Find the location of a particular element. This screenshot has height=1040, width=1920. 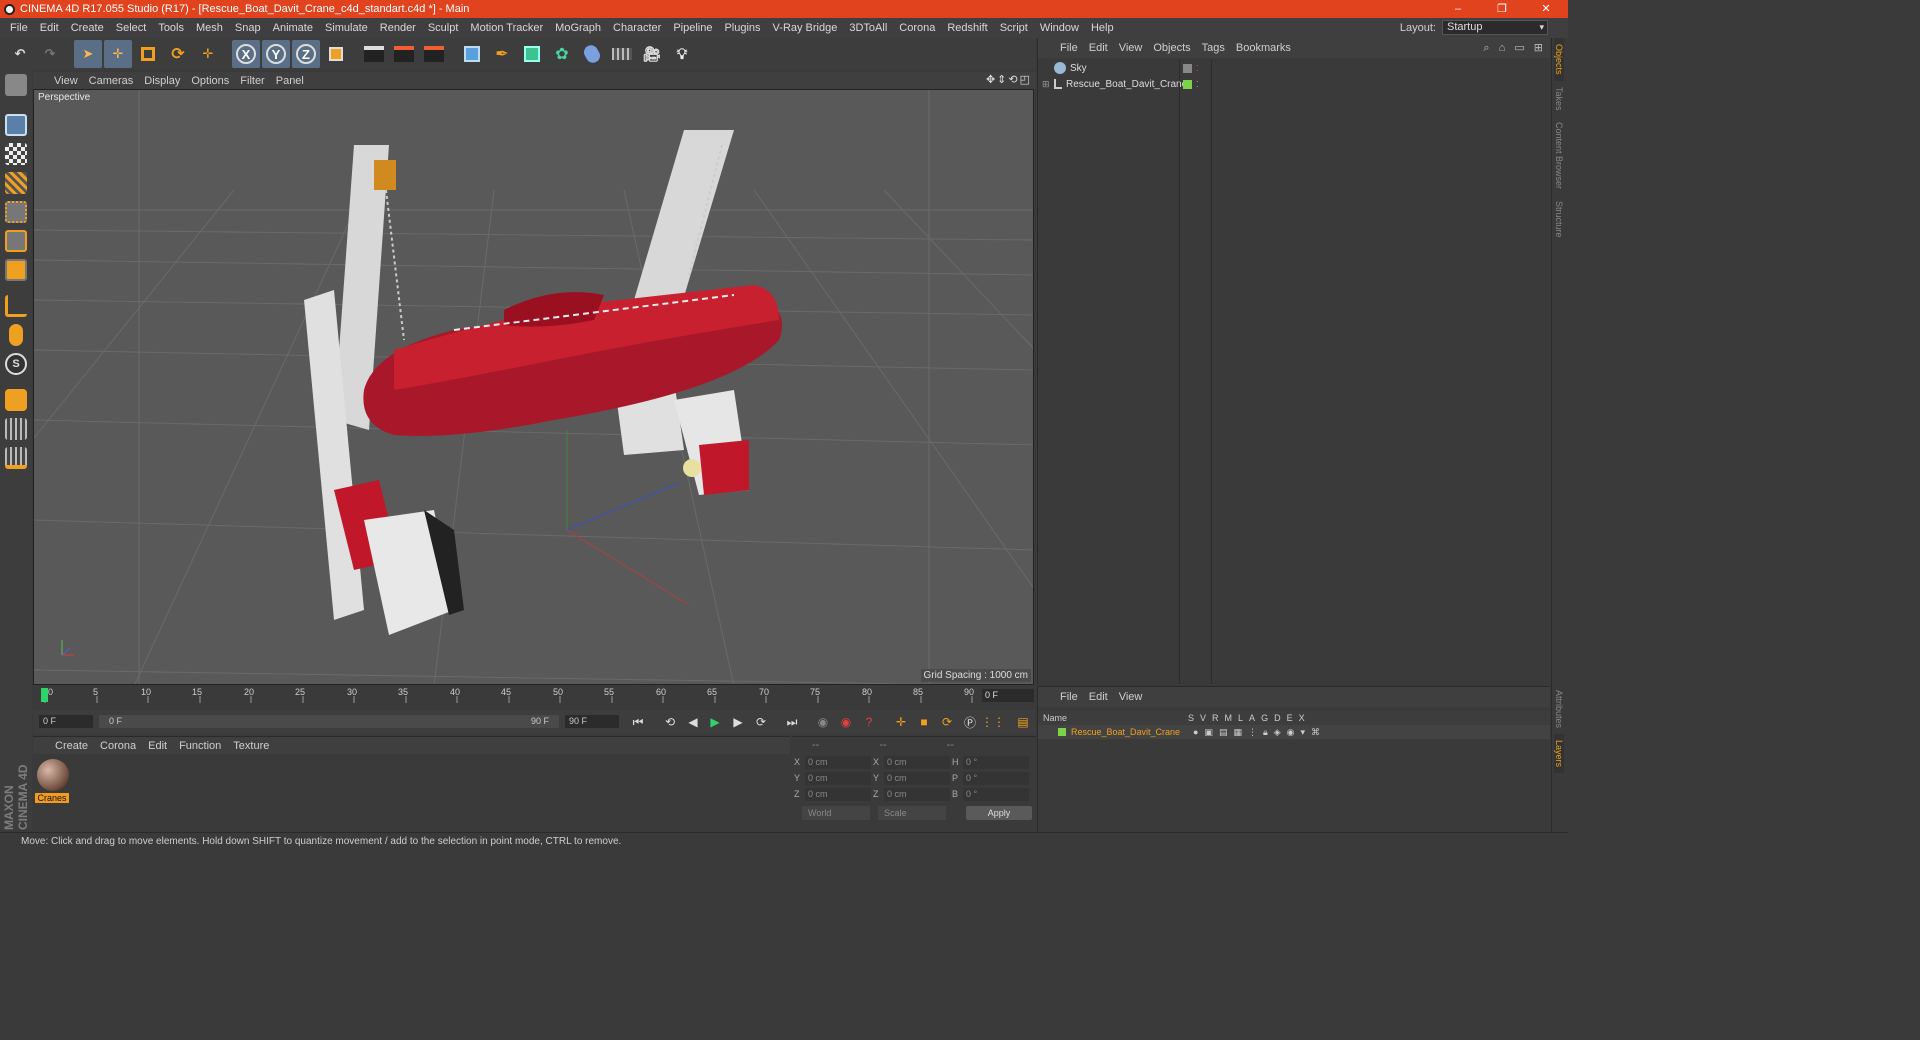

tab-objects: Objects is located at coordinates (1559, 59).